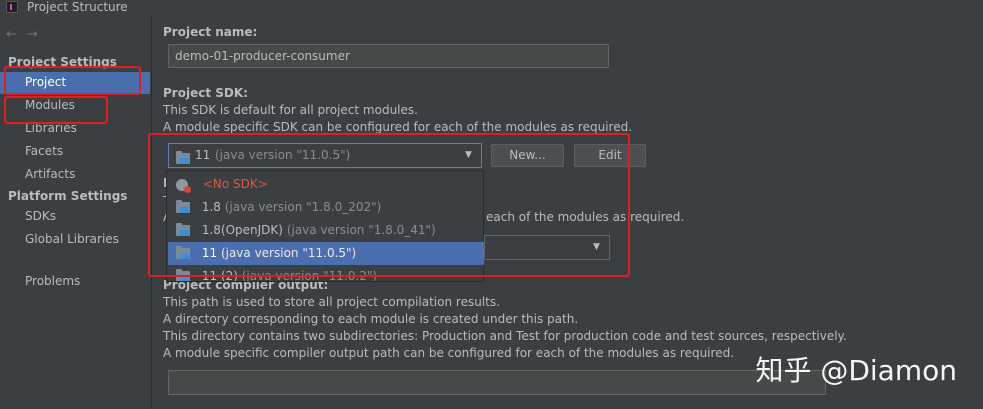 The width and height of the screenshot is (983, 409). Describe the element at coordinates (75, 152) in the screenshot. I see `sidebar-item-facets: Facets` at that location.